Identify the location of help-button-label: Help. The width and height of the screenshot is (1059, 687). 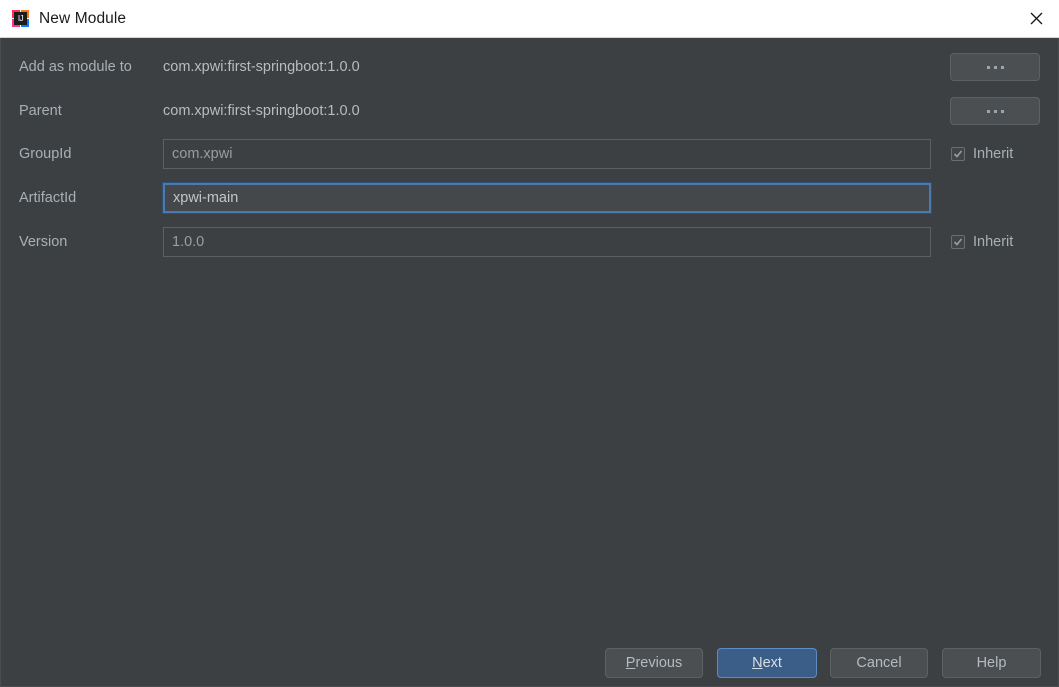
(991, 663).